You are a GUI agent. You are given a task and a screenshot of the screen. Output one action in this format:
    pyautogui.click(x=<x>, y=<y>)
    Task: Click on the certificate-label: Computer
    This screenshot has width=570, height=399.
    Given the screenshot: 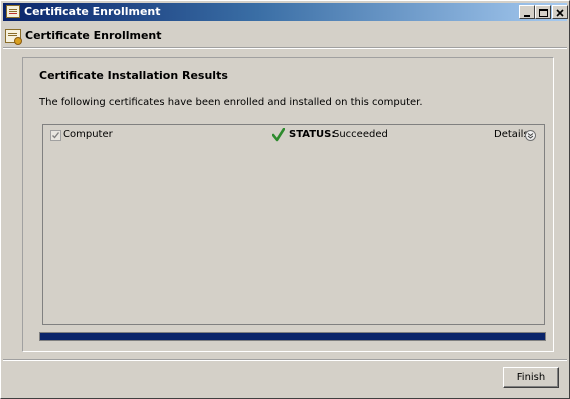 What is the action you would take?
    pyautogui.click(x=88, y=134)
    